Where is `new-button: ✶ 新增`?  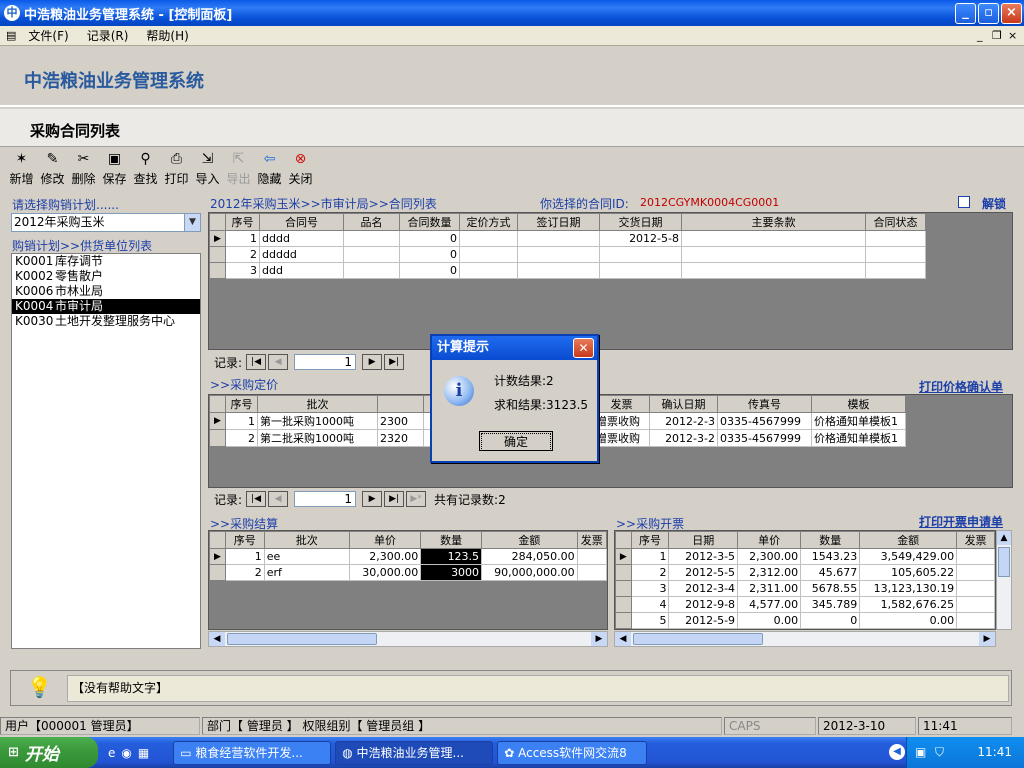 new-button: ✶ 新增 is located at coordinates (21, 170).